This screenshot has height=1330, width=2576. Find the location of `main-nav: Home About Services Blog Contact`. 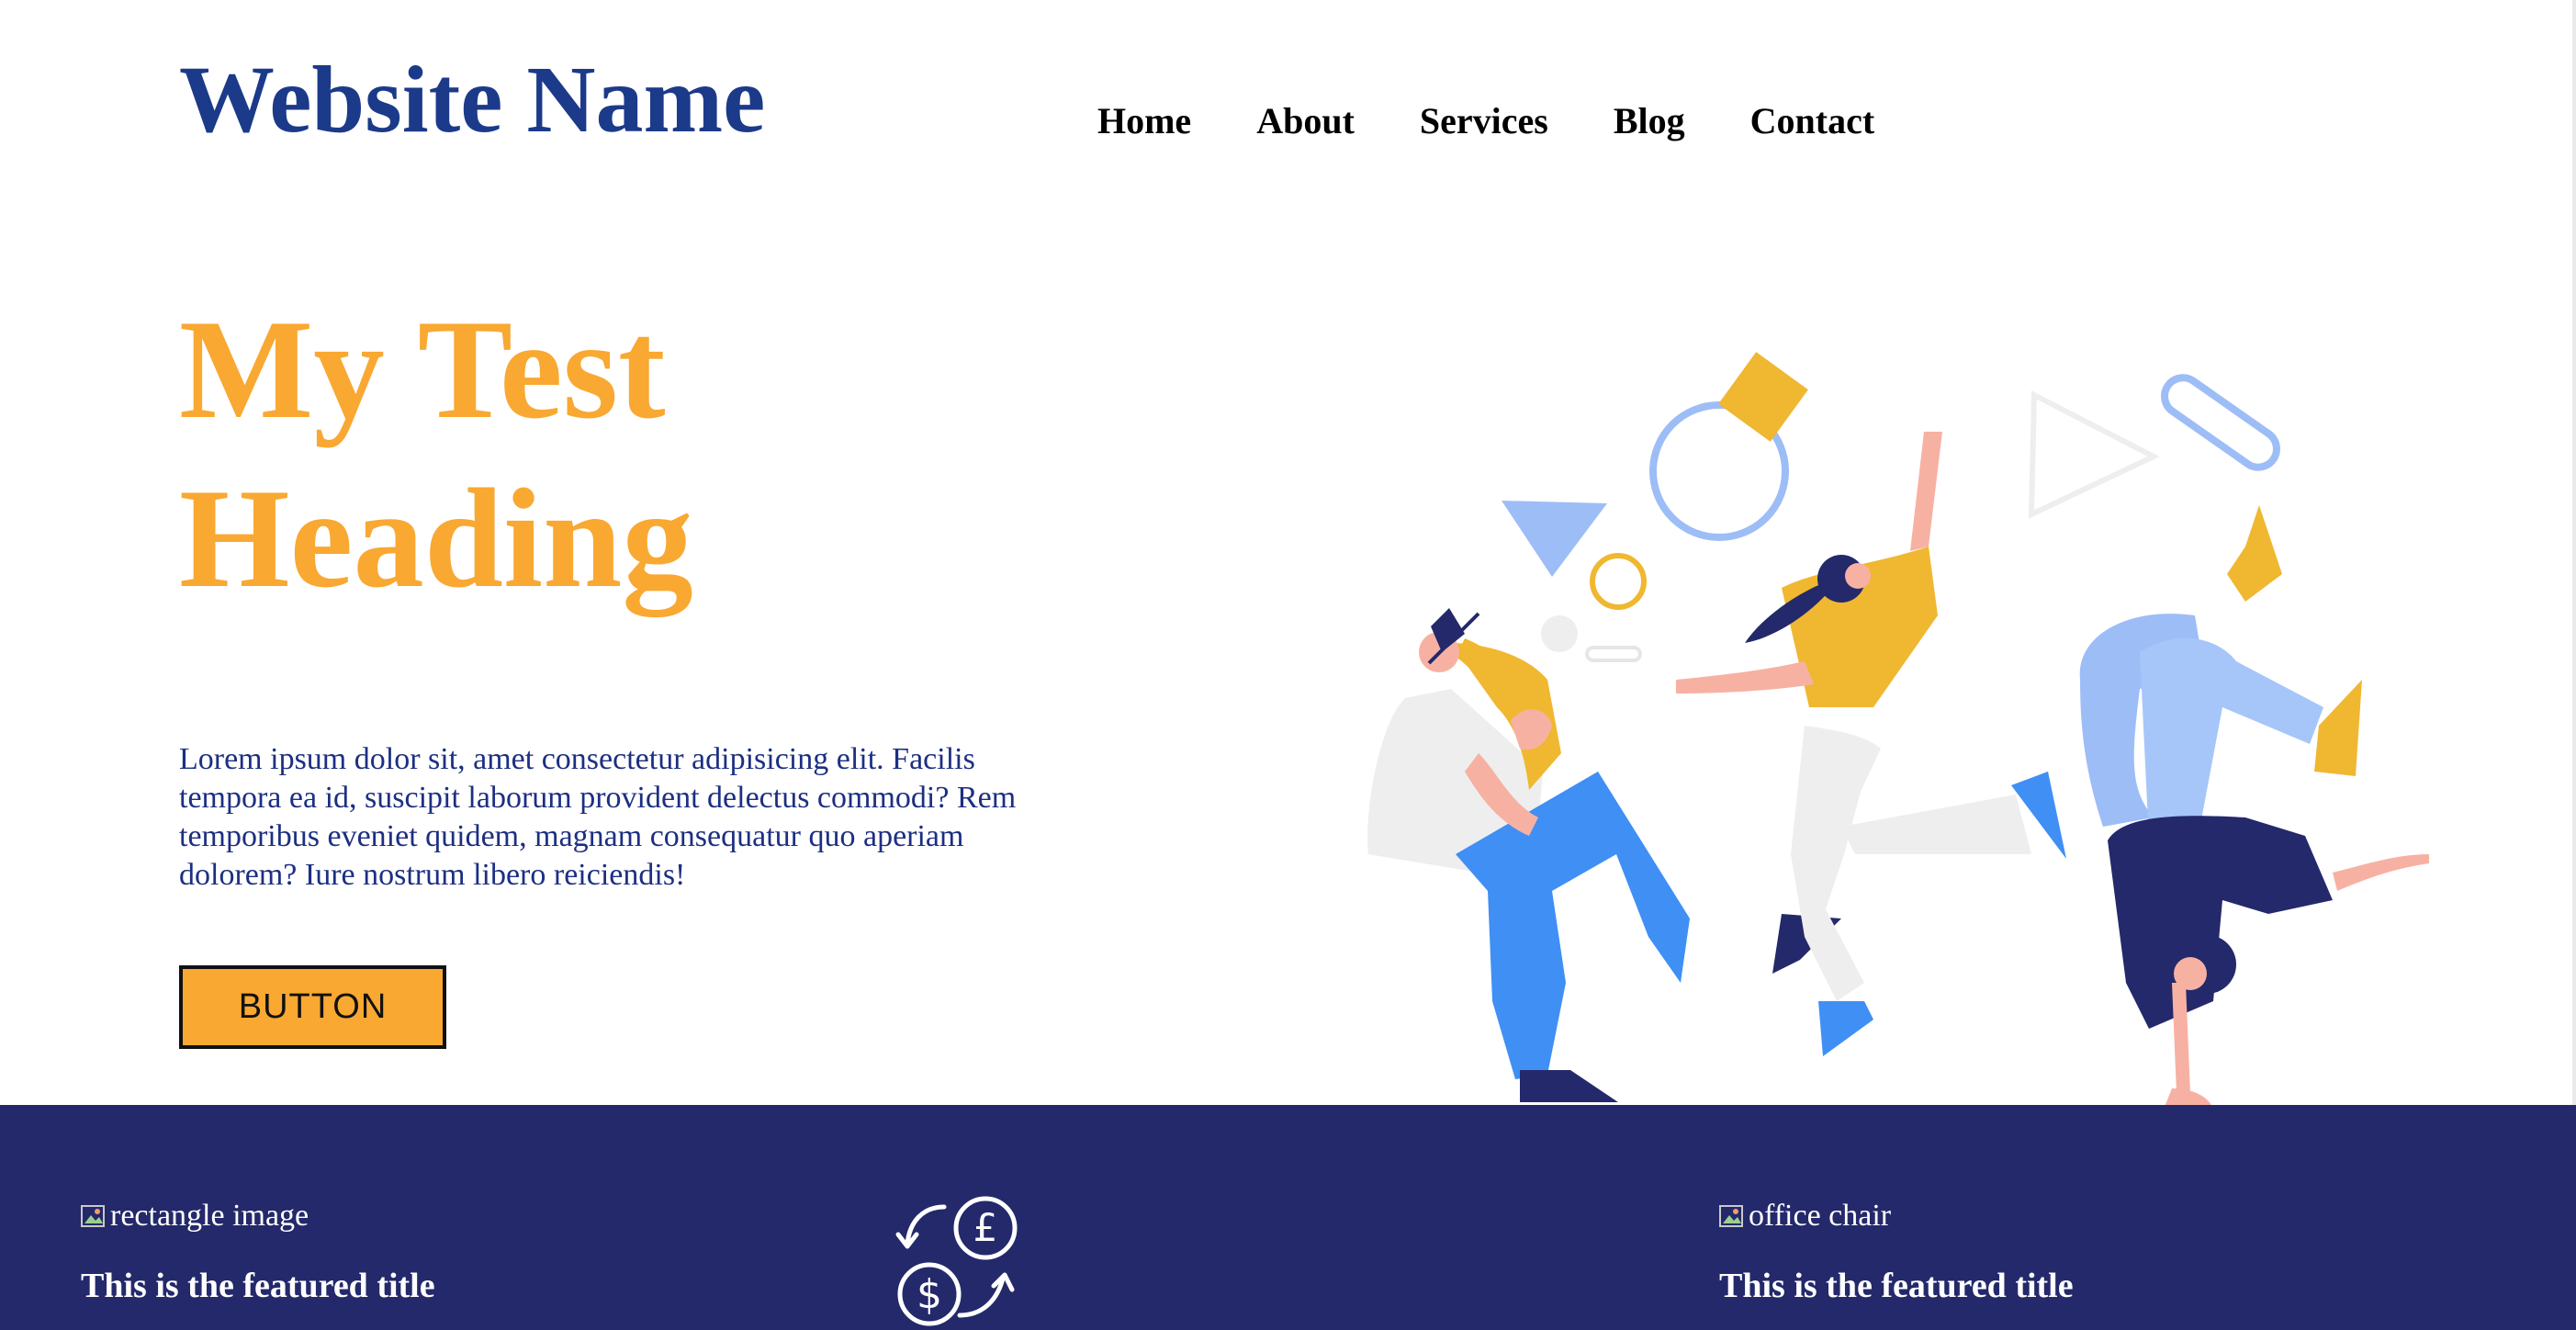

main-nav: Home About Services Blog Contact is located at coordinates (1485, 121).